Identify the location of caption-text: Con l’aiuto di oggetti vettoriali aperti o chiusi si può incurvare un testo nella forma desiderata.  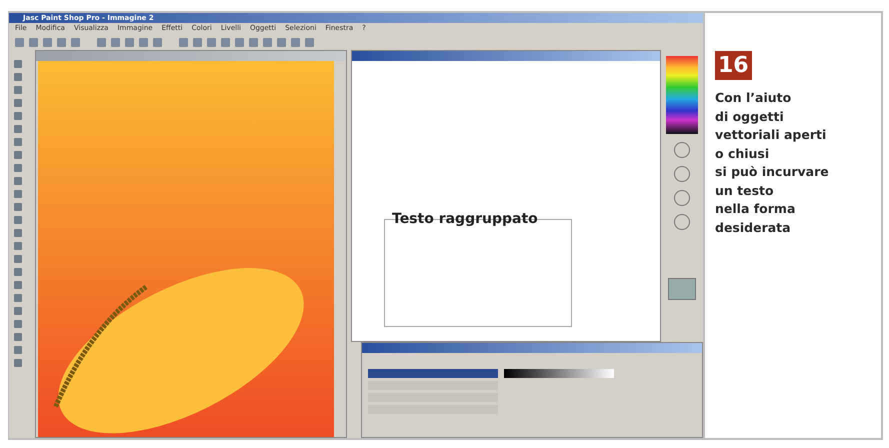
(772, 162).